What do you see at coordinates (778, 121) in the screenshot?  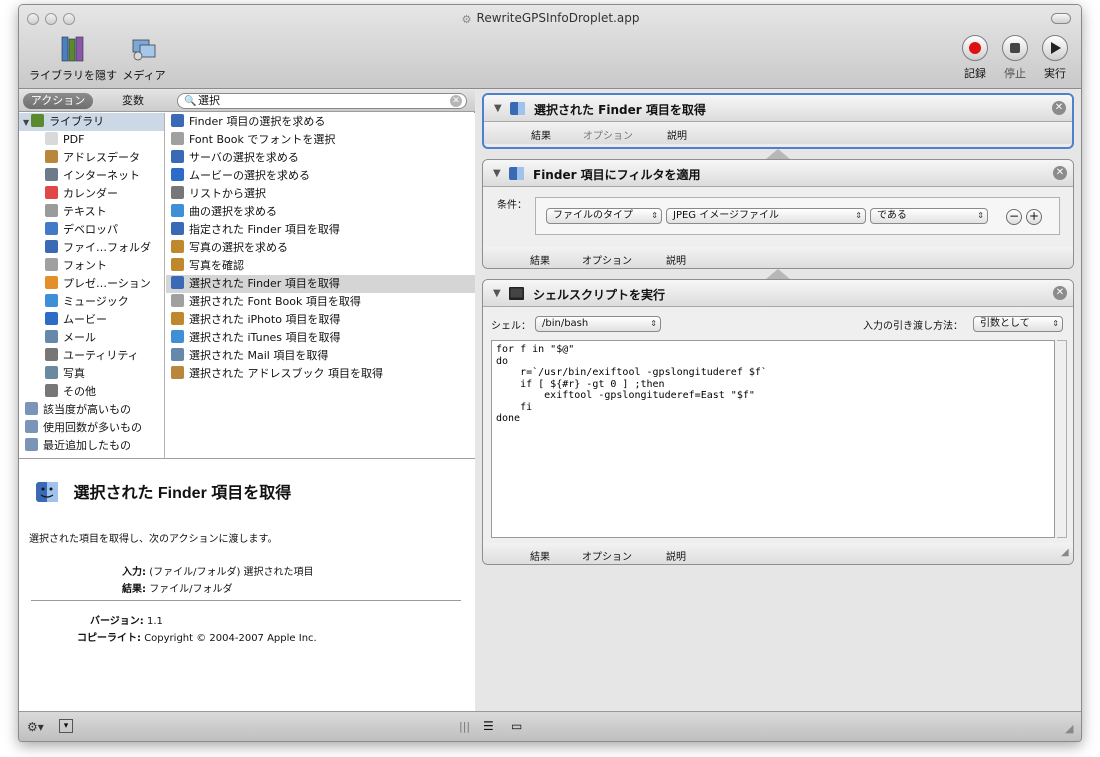 I see `action-card-get-selected-finder-items: ▼ 選択された Finder 項目を取得 ✕ 結果 オプション 説明` at bounding box center [778, 121].